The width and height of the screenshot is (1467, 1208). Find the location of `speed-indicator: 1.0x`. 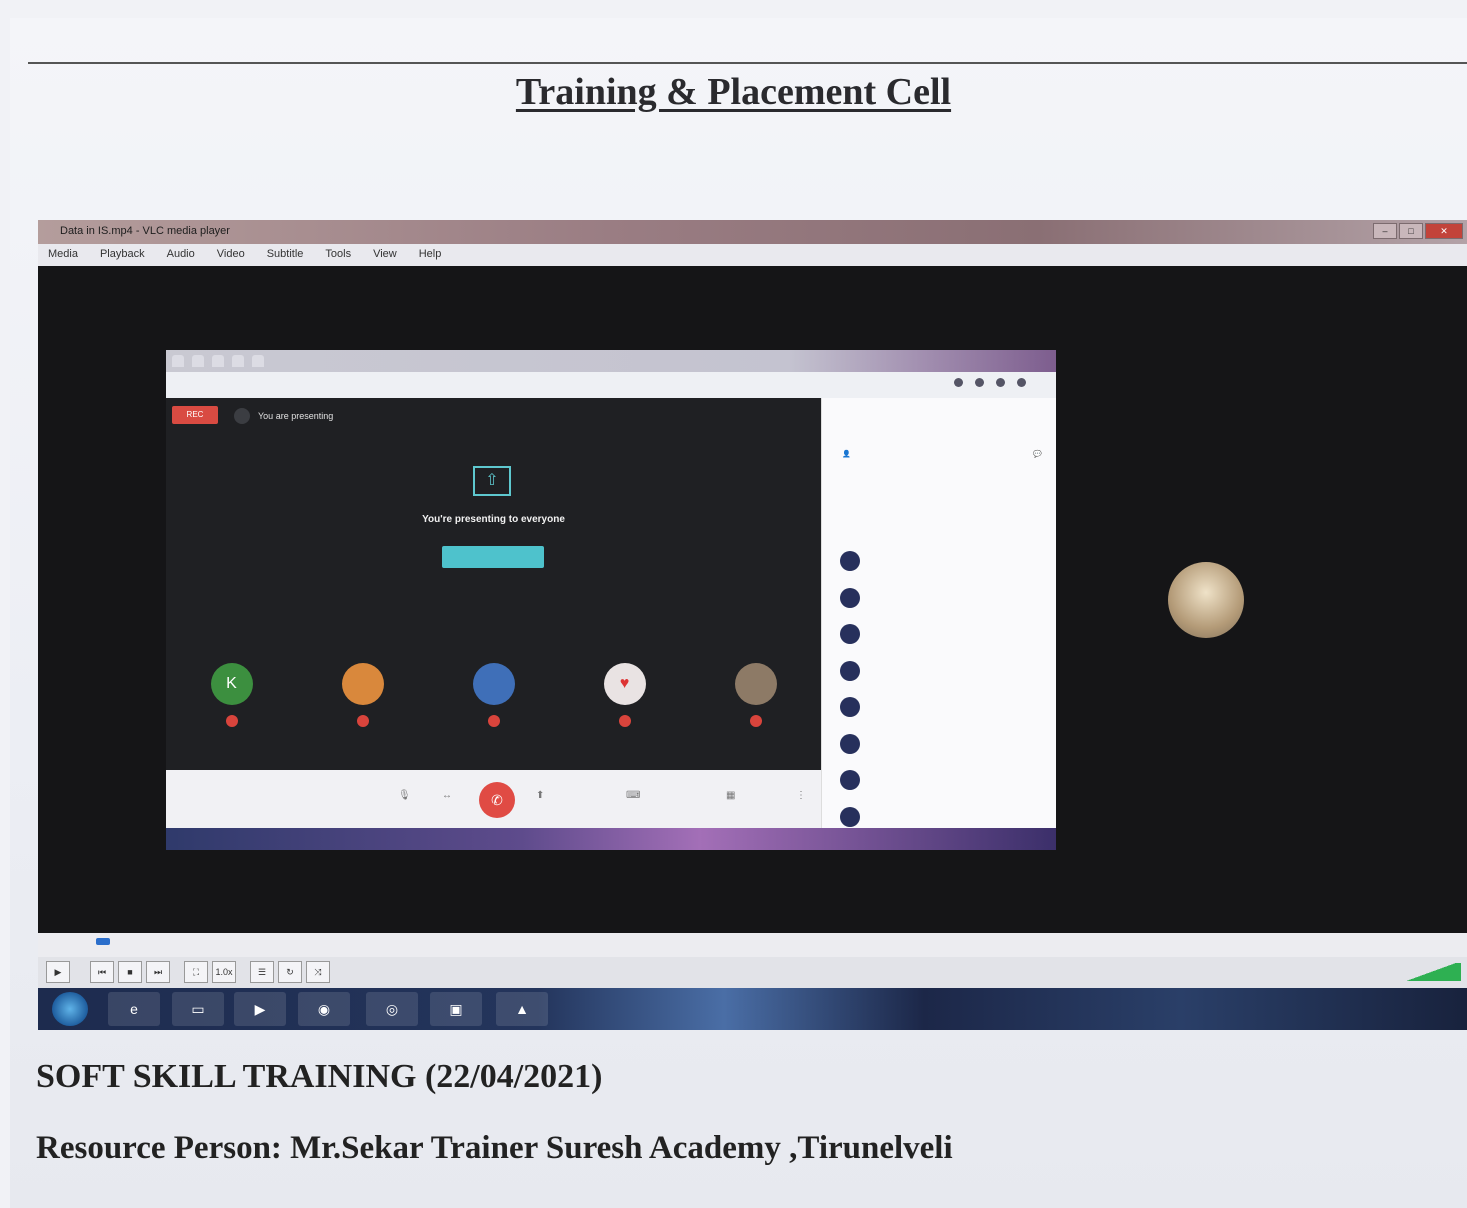

speed-indicator: 1.0x is located at coordinates (224, 972).